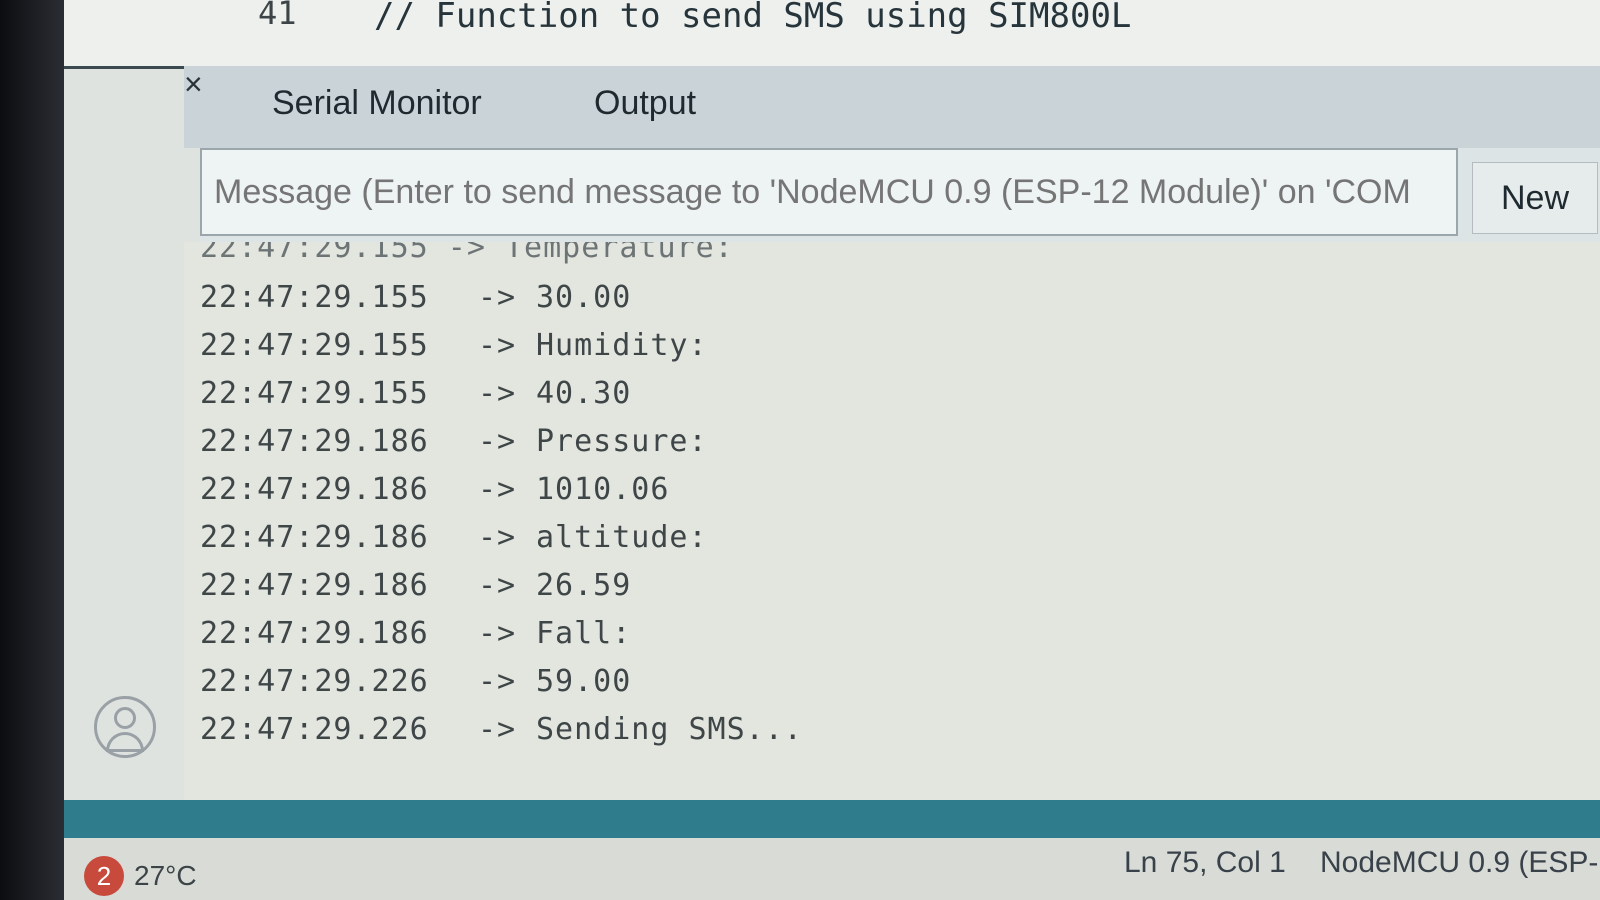  What do you see at coordinates (454, 537) in the screenshot?
I see `output-line: 22:47:29.186 -> altitude:` at bounding box center [454, 537].